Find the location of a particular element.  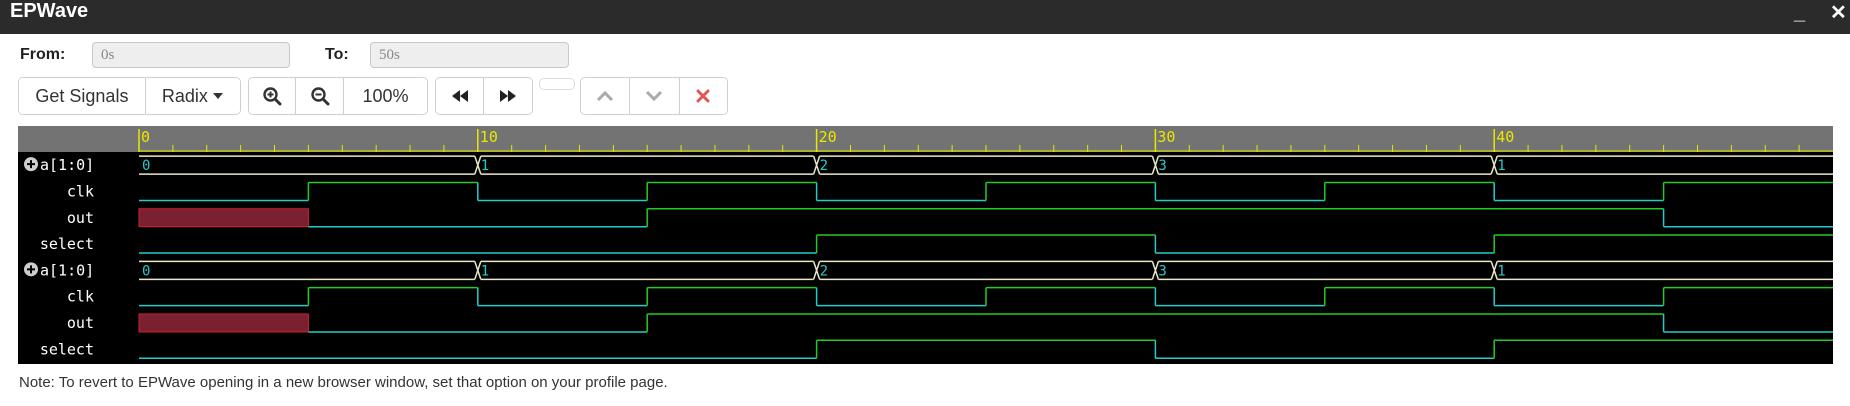

zoom-in-button is located at coordinates (273, 96).